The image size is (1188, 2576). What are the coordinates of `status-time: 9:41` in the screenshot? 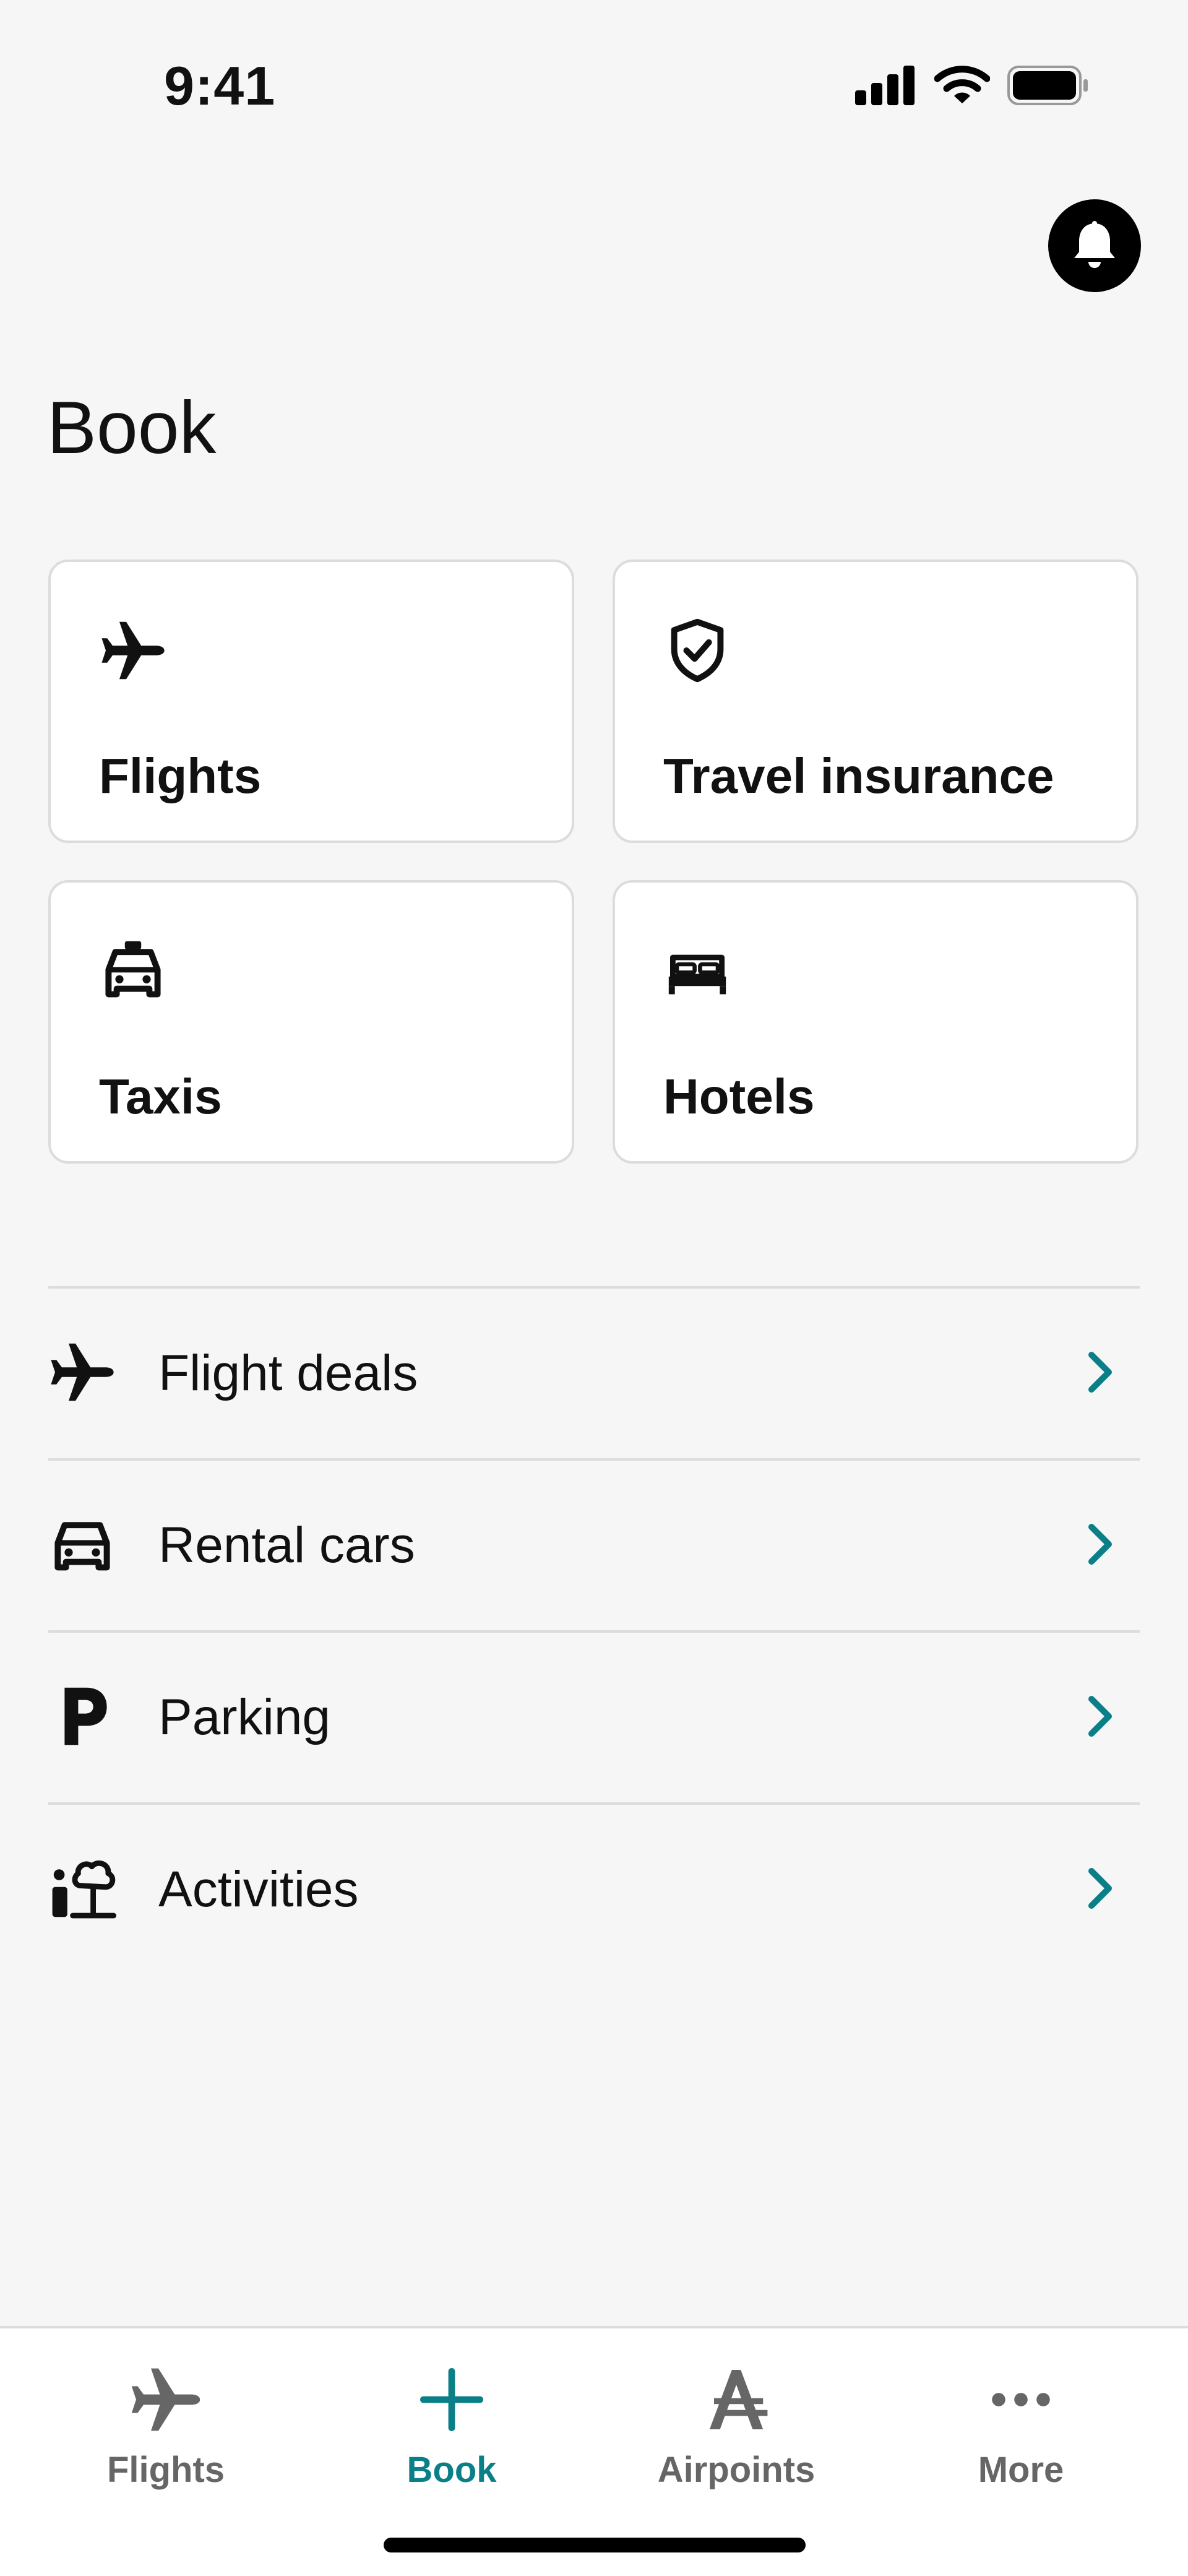 It's located at (220, 85).